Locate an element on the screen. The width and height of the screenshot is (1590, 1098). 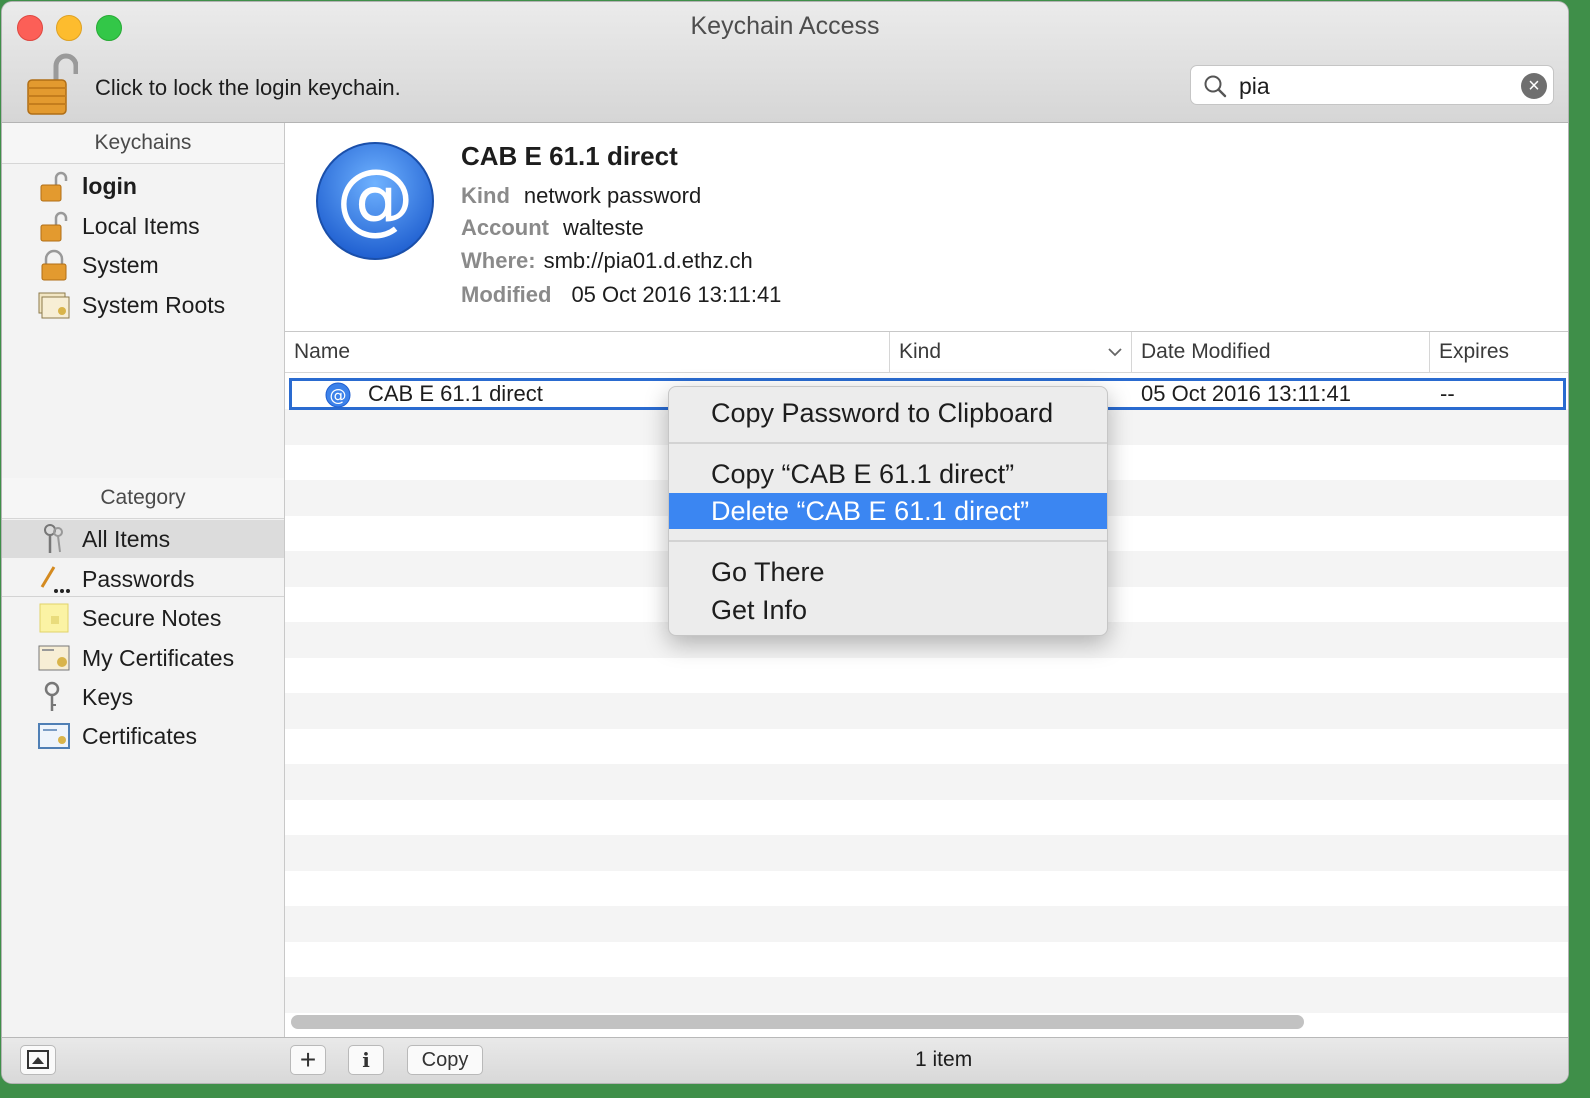
clear-search-icon: × is located at coordinates (1534, 86).